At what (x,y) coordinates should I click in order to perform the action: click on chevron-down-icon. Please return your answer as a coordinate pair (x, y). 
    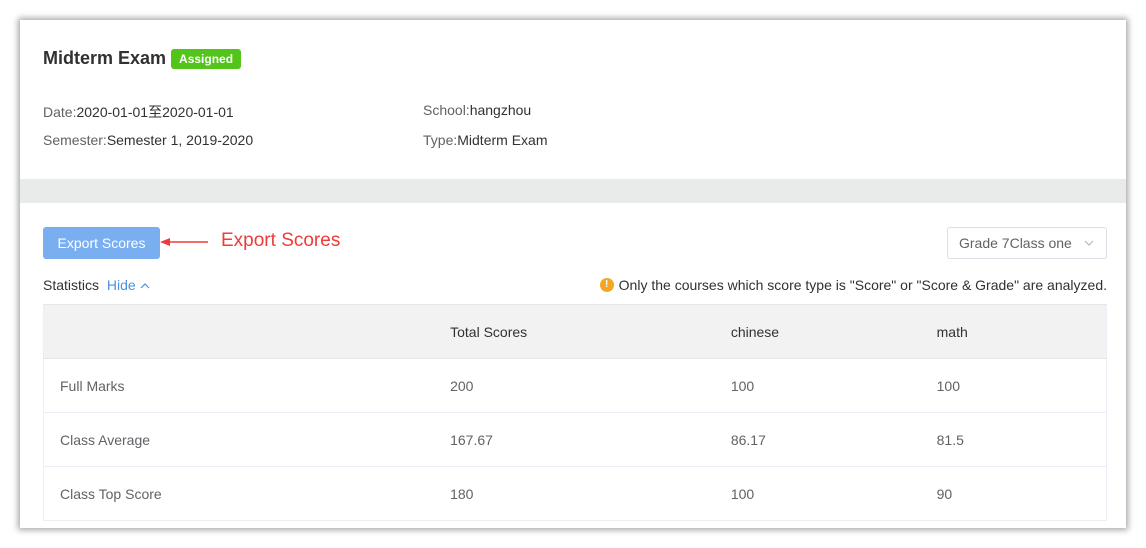
    Looking at the image, I should click on (1089, 243).